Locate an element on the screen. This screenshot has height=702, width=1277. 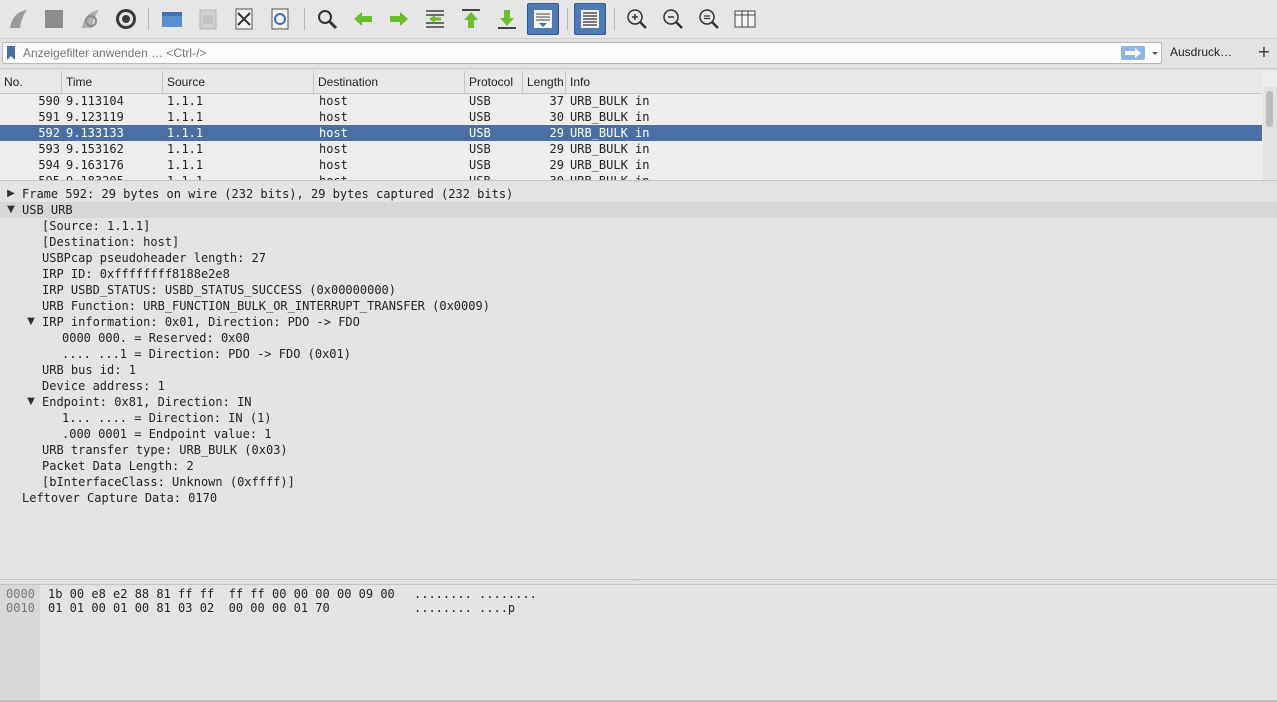
go-forward-button is located at coordinates (399, 19).